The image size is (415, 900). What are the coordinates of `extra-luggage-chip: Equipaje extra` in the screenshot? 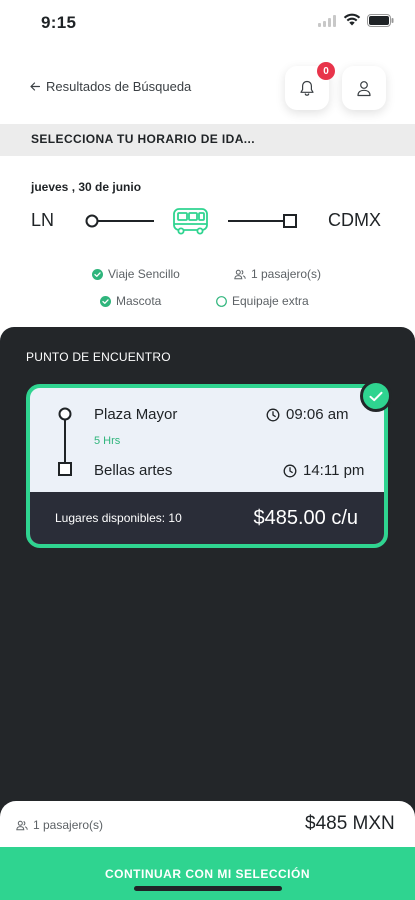 It's located at (262, 301).